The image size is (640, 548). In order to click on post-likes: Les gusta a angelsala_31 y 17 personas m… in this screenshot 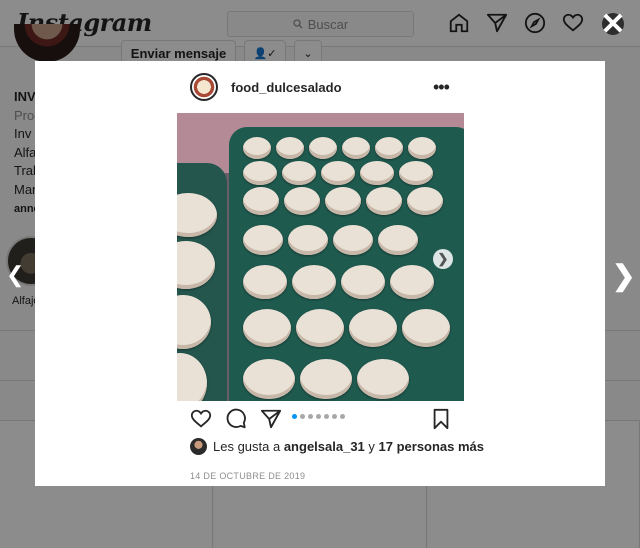, I will do `click(337, 446)`.